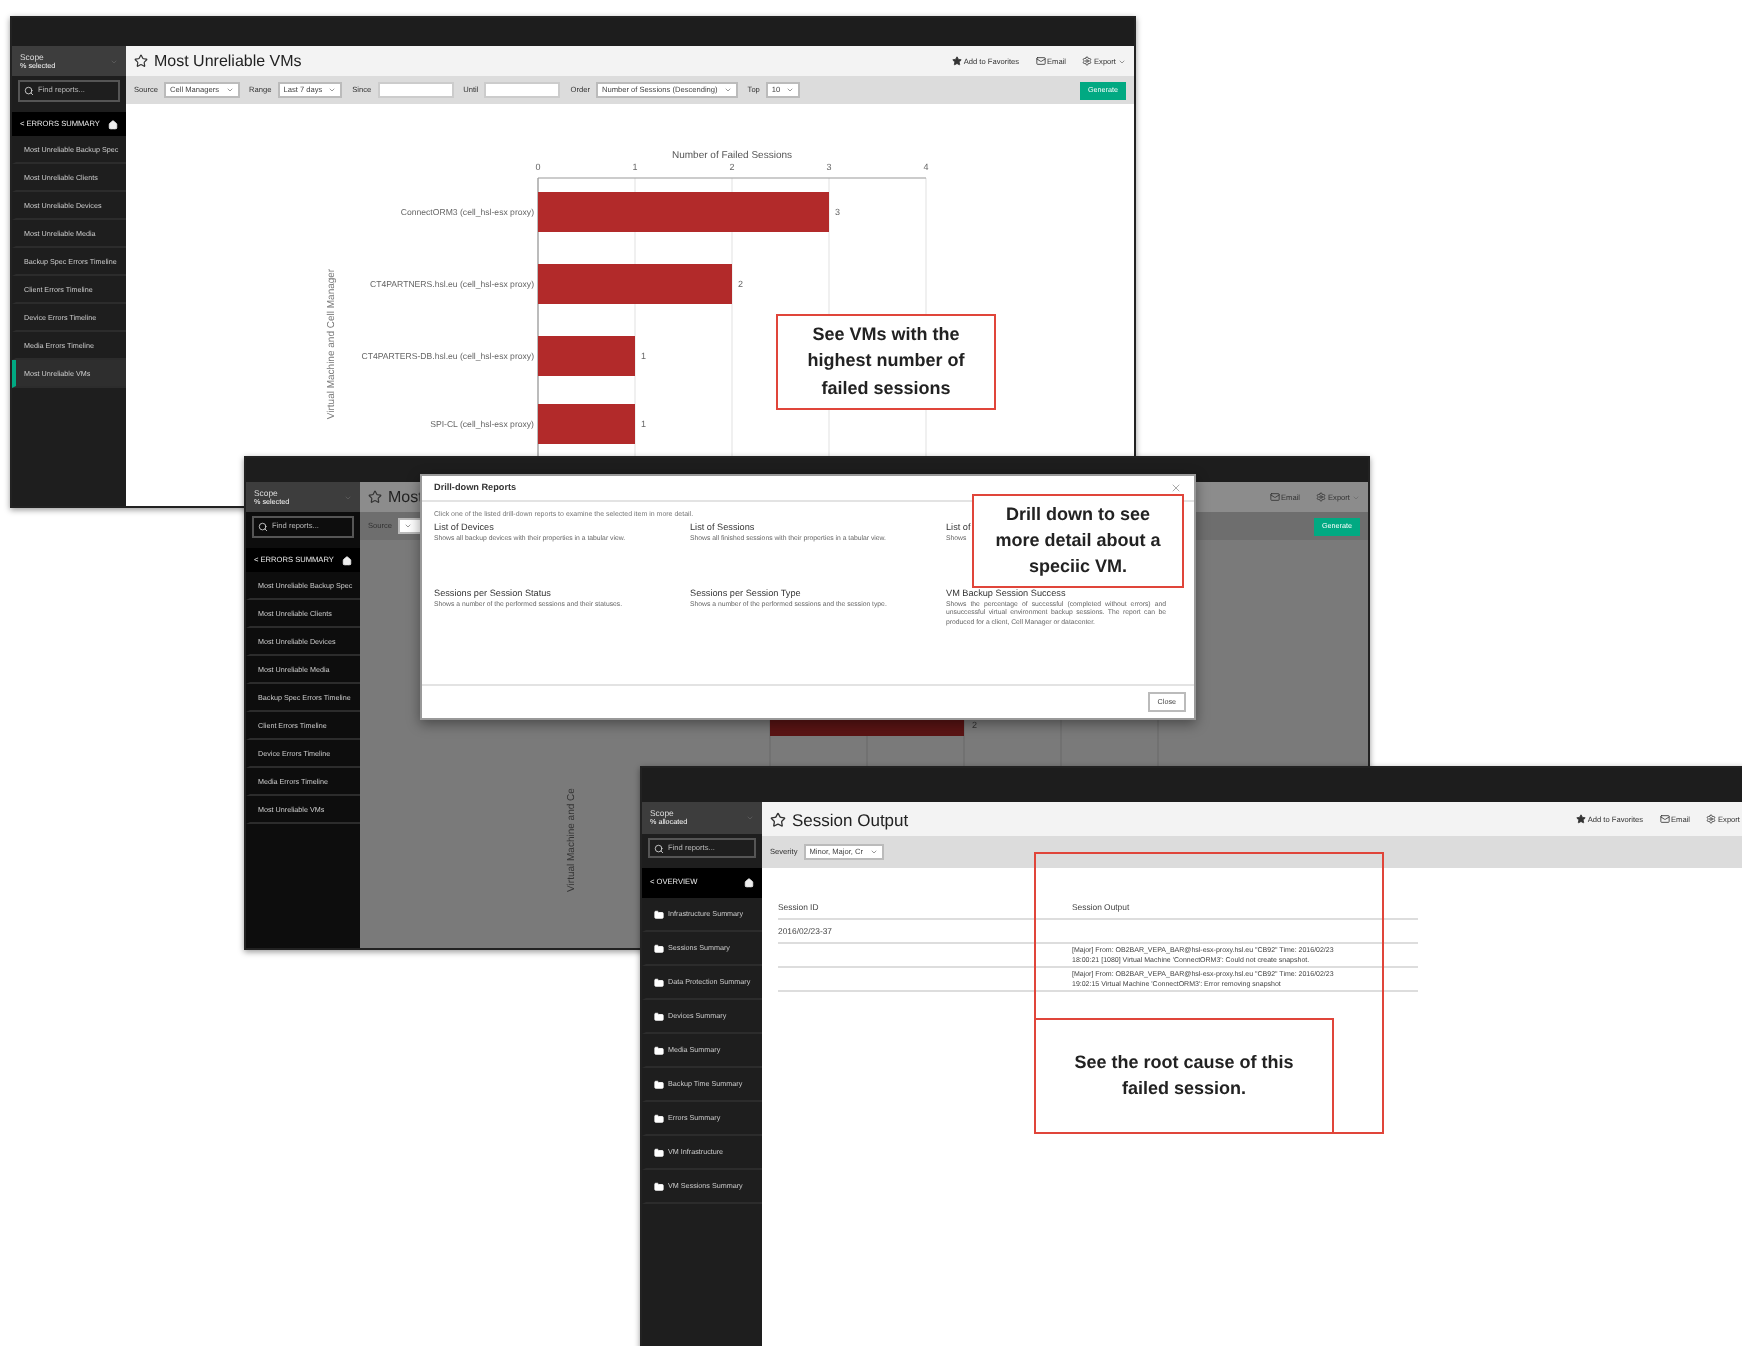  I want to click on callout-note: See VMs with the highest number of failed sessions, so click(886, 362).